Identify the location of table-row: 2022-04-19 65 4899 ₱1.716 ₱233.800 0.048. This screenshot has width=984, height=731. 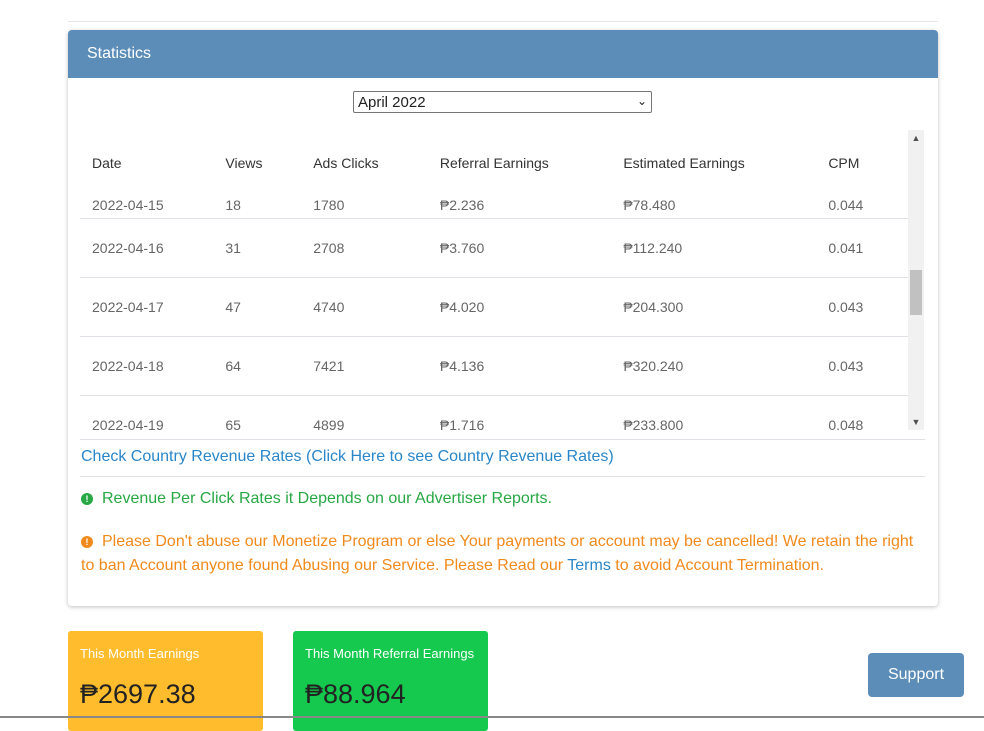
(494, 412).